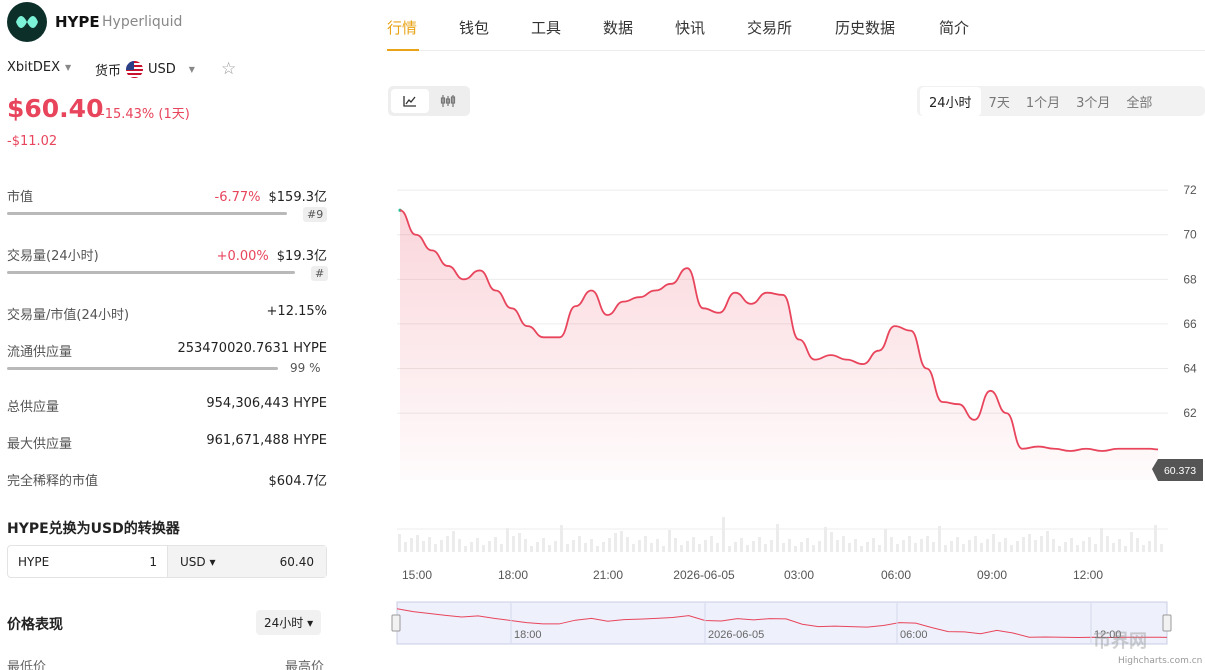 This screenshot has height=670, width=1205. Describe the element at coordinates (704, 575) in the screenshot. I see `x-tick-label: 2026-06-05` at that location.